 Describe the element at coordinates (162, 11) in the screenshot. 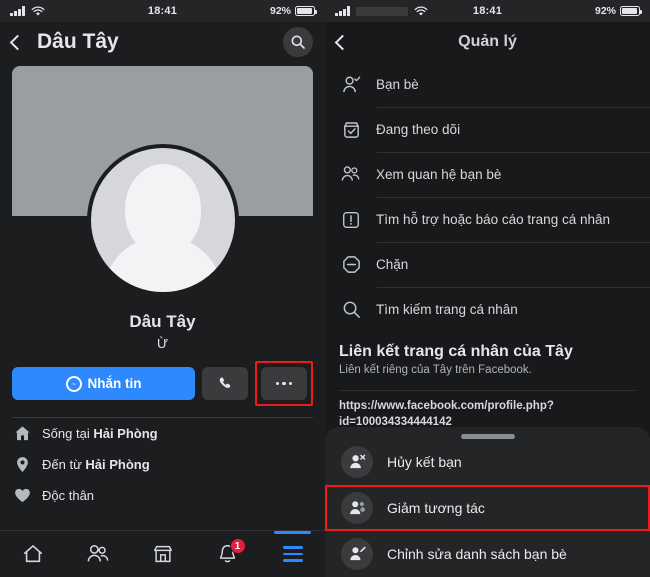

I see `left-status-bar: 18:41 92%` at that location.